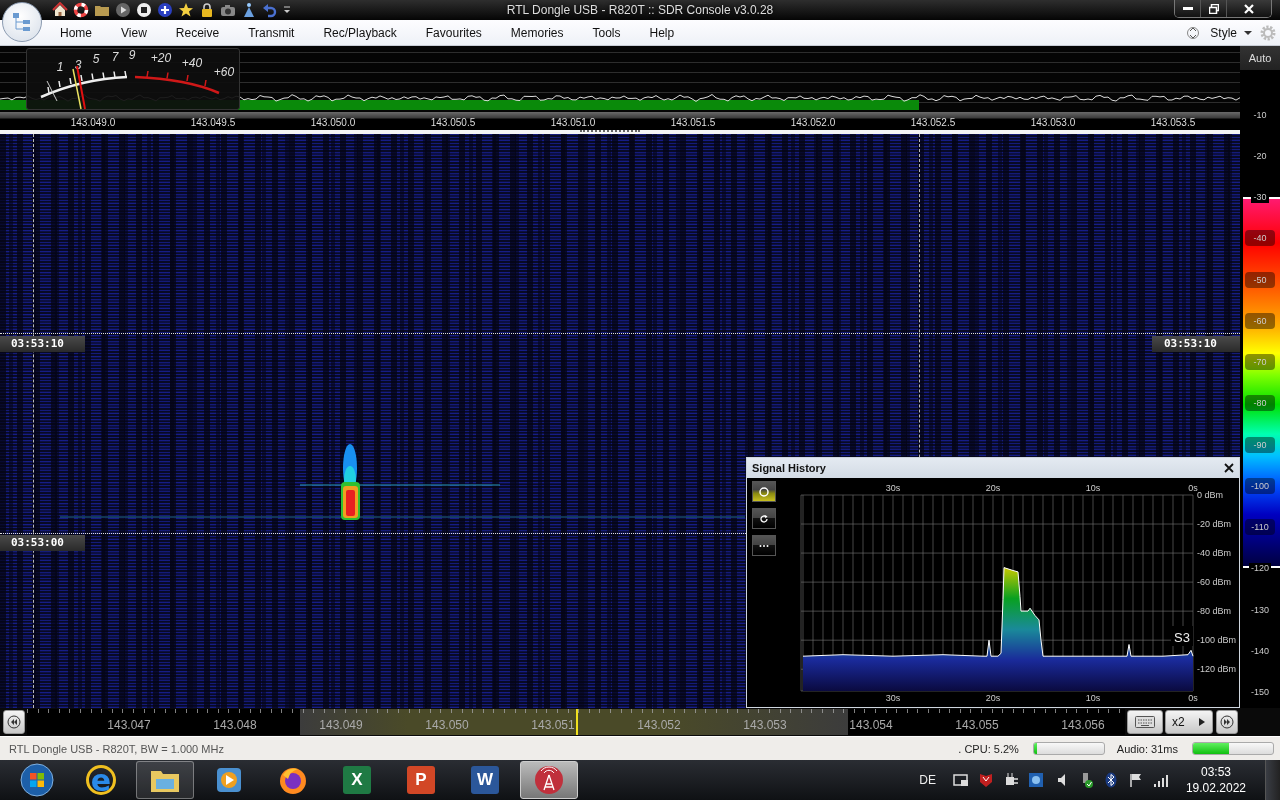 The image size is (1280, 800). What do you see at coordinates (192, 63) in the screenshot?
I see `meter-scale-label: +40` at bounding box center [192, 63].